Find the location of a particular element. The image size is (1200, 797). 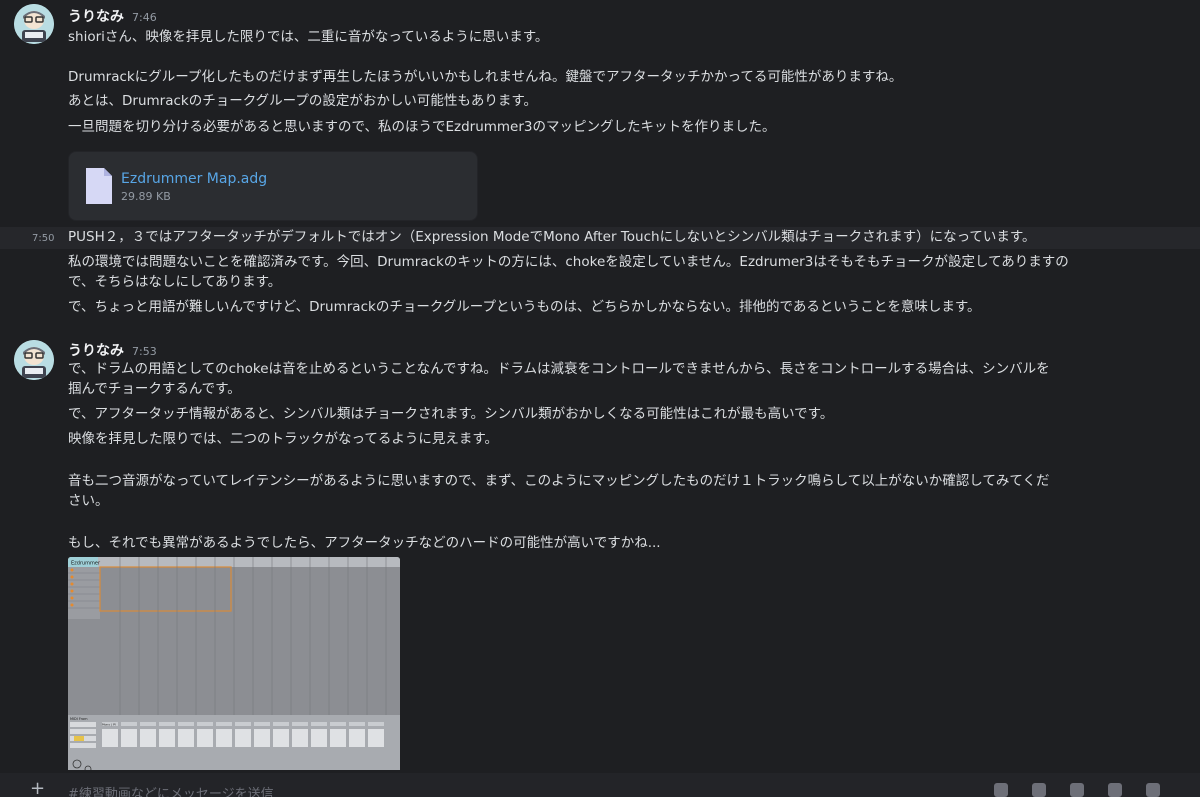

message-text: 掴んでチョークするんです。 is located at coordinates (154, 389).